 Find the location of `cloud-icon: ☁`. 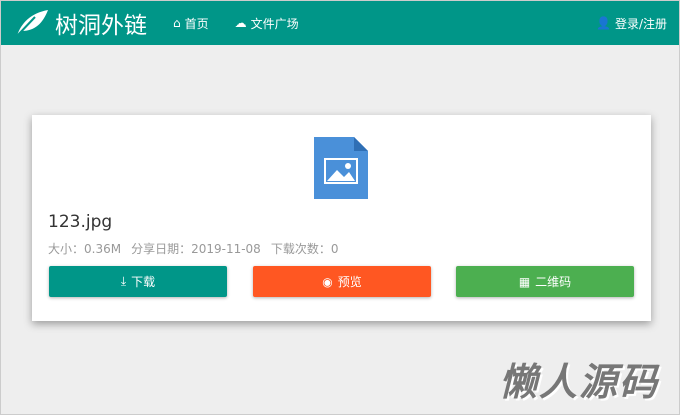

cloud-icon: ☁ is located at coordinates (240, 23).